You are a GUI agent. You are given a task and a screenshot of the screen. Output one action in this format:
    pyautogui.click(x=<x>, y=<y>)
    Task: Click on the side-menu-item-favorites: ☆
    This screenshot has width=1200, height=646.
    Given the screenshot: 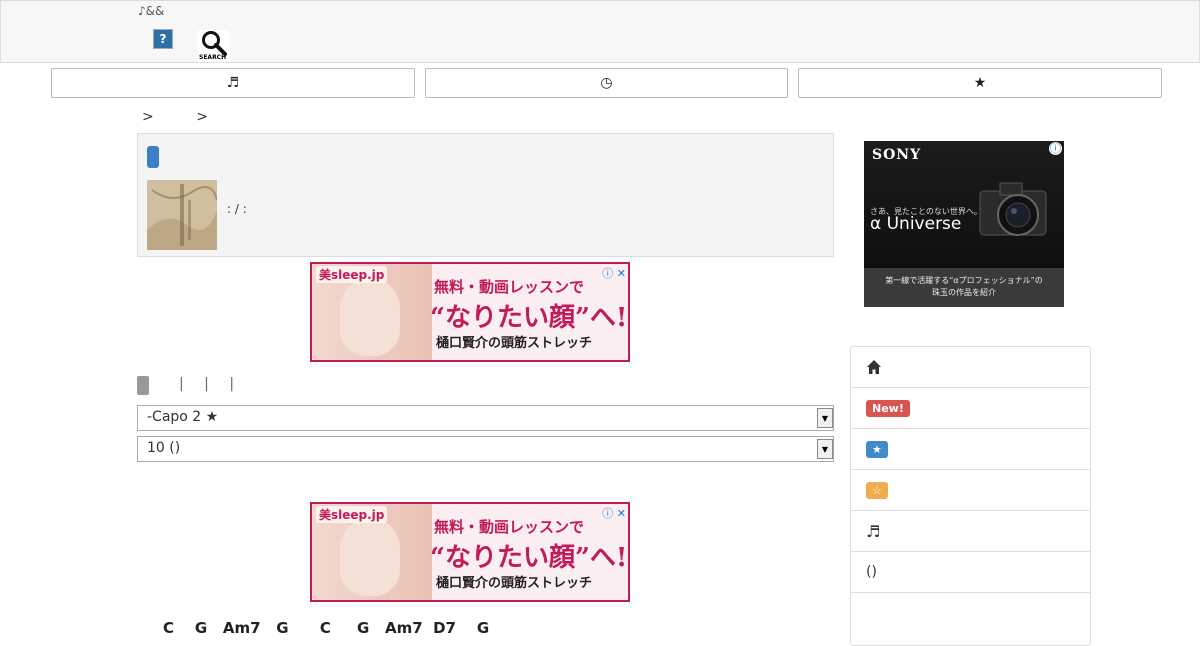 What is the action you would take?
    pyautogui.click(x=970, y=490)
    